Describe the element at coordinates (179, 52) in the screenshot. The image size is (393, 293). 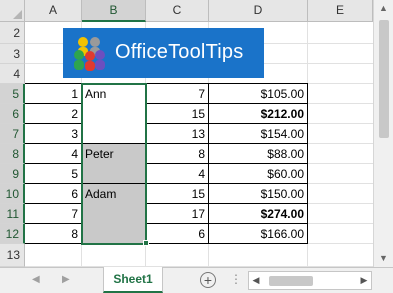
I see `logo-text: OfficeToolTips` at that location.